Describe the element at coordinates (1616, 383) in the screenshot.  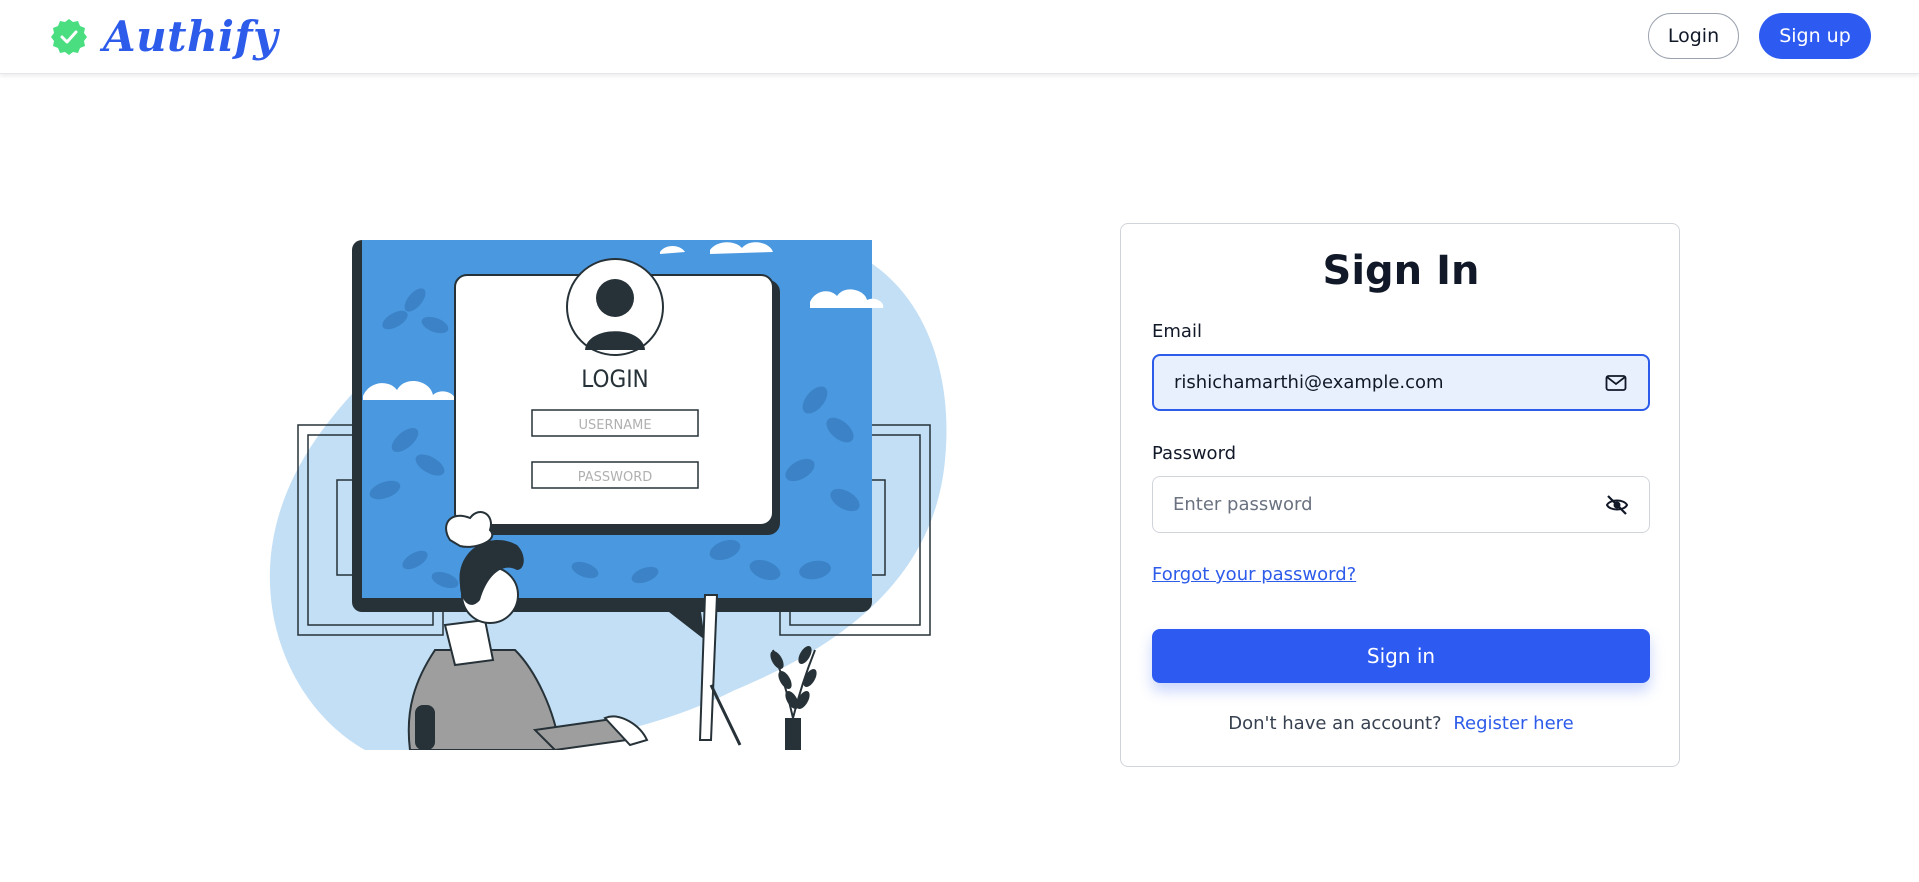
I see `mail-icon` at that location.